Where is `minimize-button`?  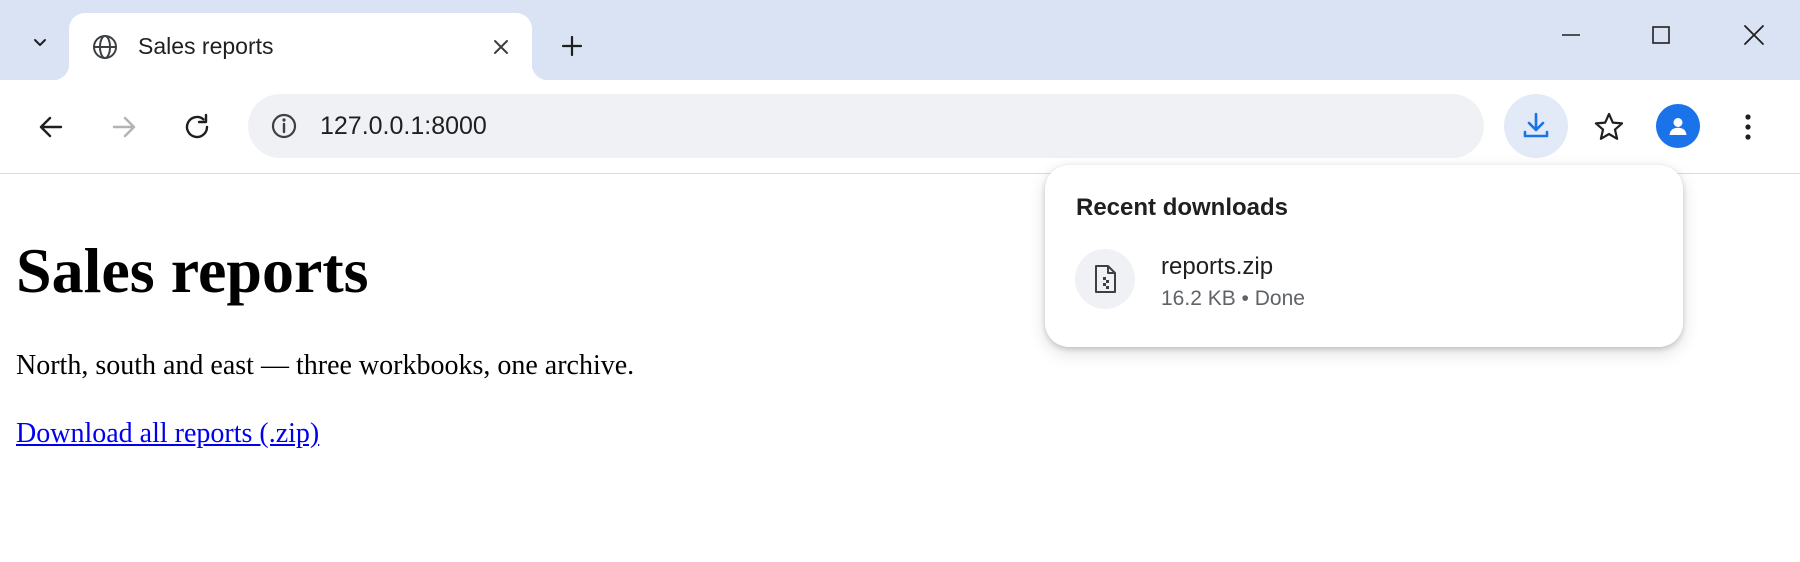
minimize-button is located at coordinates (1571, 35).